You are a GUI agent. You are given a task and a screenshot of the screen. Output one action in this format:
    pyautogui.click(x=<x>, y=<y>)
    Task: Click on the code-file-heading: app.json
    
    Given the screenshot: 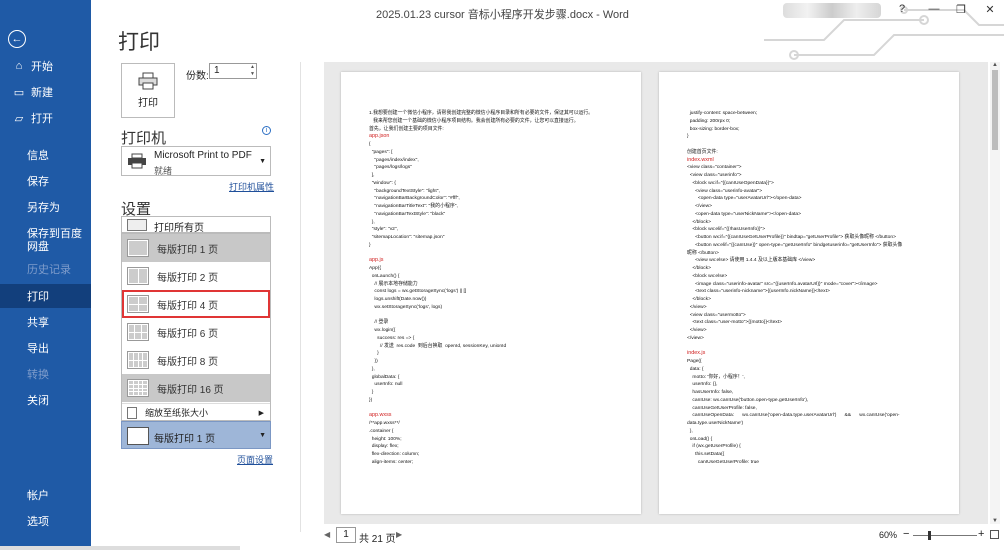 What is the action you would take?
    pyautogui.click(x=379, y=136)
    